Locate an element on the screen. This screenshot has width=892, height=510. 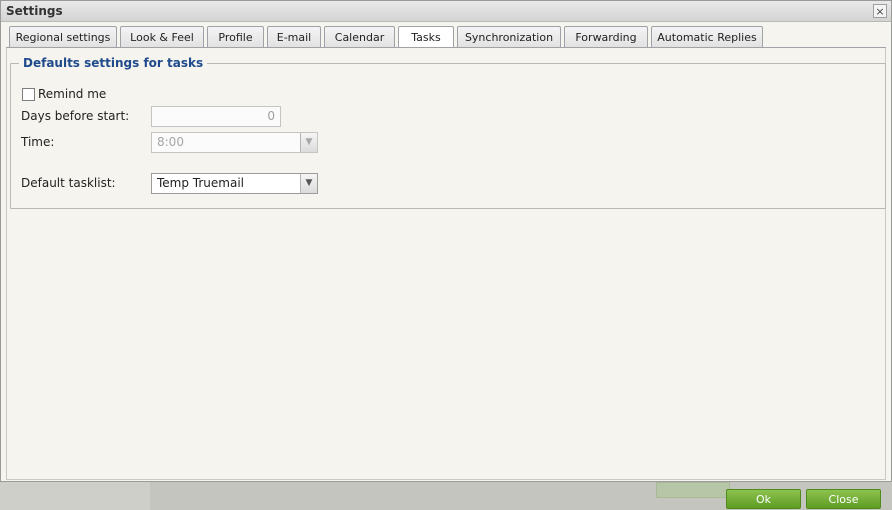
group-legend: Defaults settings for tasks is located at coordinates (113, 63).